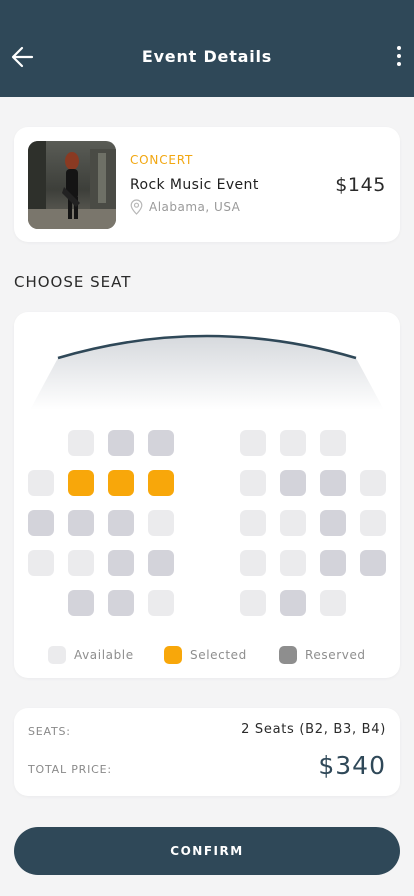 The image size is (414, 896). Describe the element at coordinates (161, 523) in the screenshot. I see `seat-left-C4` at that location.